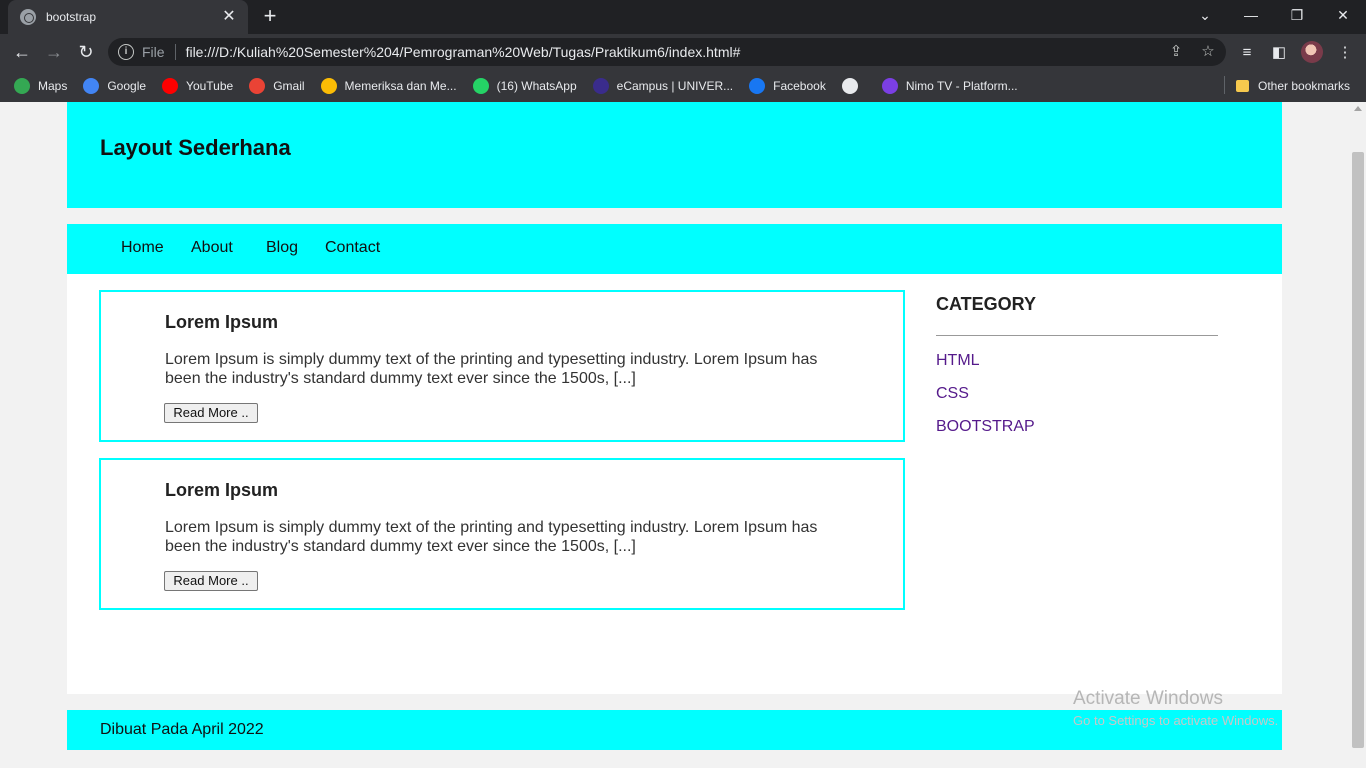 The height and width of the screenshot is (768, 1366). I want to click on category-heading: CATEGORY, so click(986, 304).